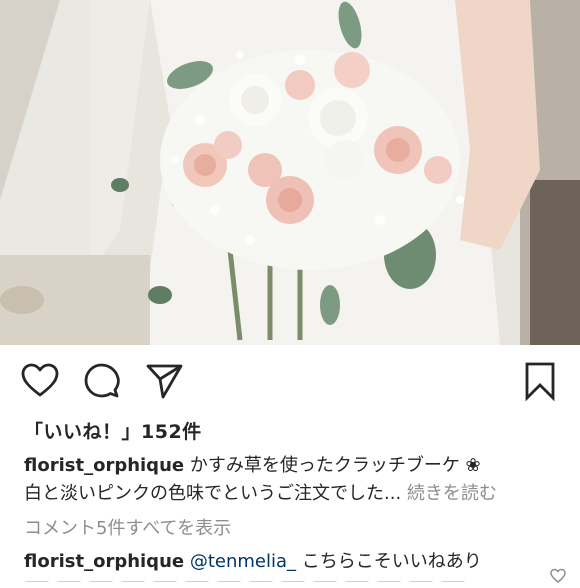 The width and height of the screenshot is (580, 588). I want to click on comment-row: florist_orphique @tenmelia_ こちらこそいいねあり, so click(294, 562).